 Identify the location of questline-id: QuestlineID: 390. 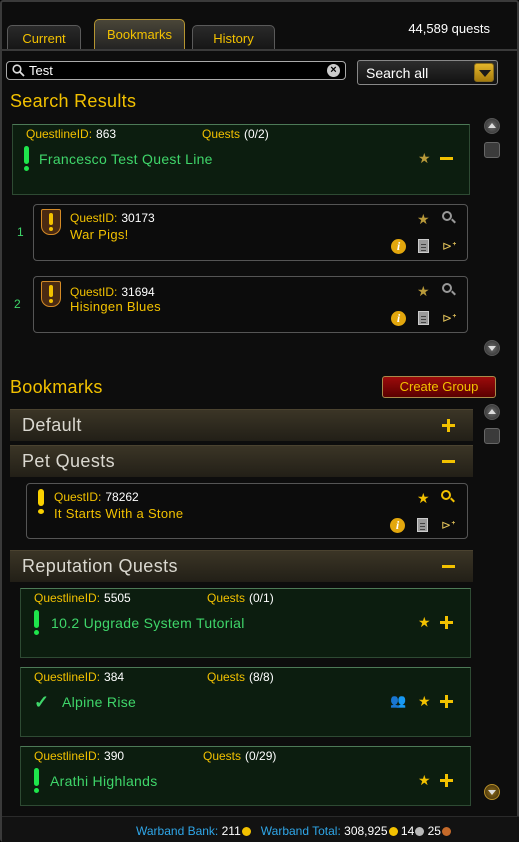
(79, 756).